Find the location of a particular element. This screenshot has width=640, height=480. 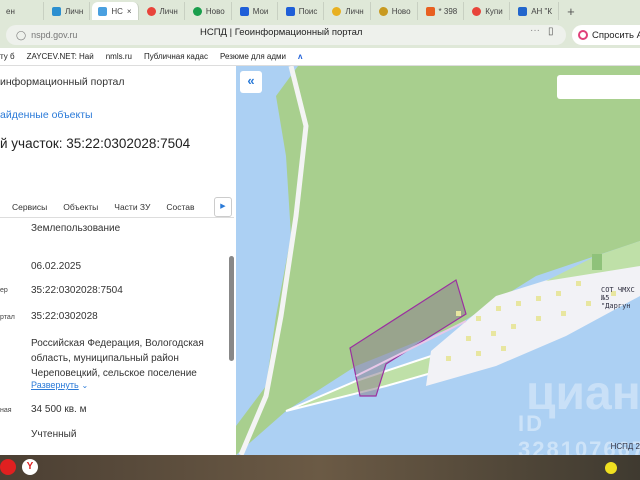

browser-tab: АН "К is located at coordinates (536, 11).